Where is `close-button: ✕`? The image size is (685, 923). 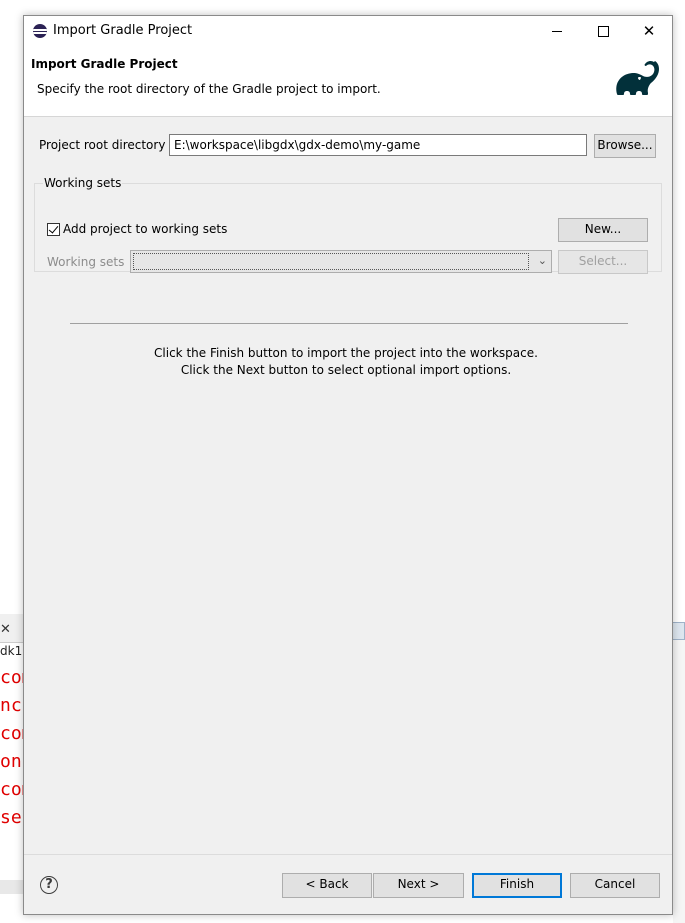 close-button: ✕ is located at coordinates (649, 31).